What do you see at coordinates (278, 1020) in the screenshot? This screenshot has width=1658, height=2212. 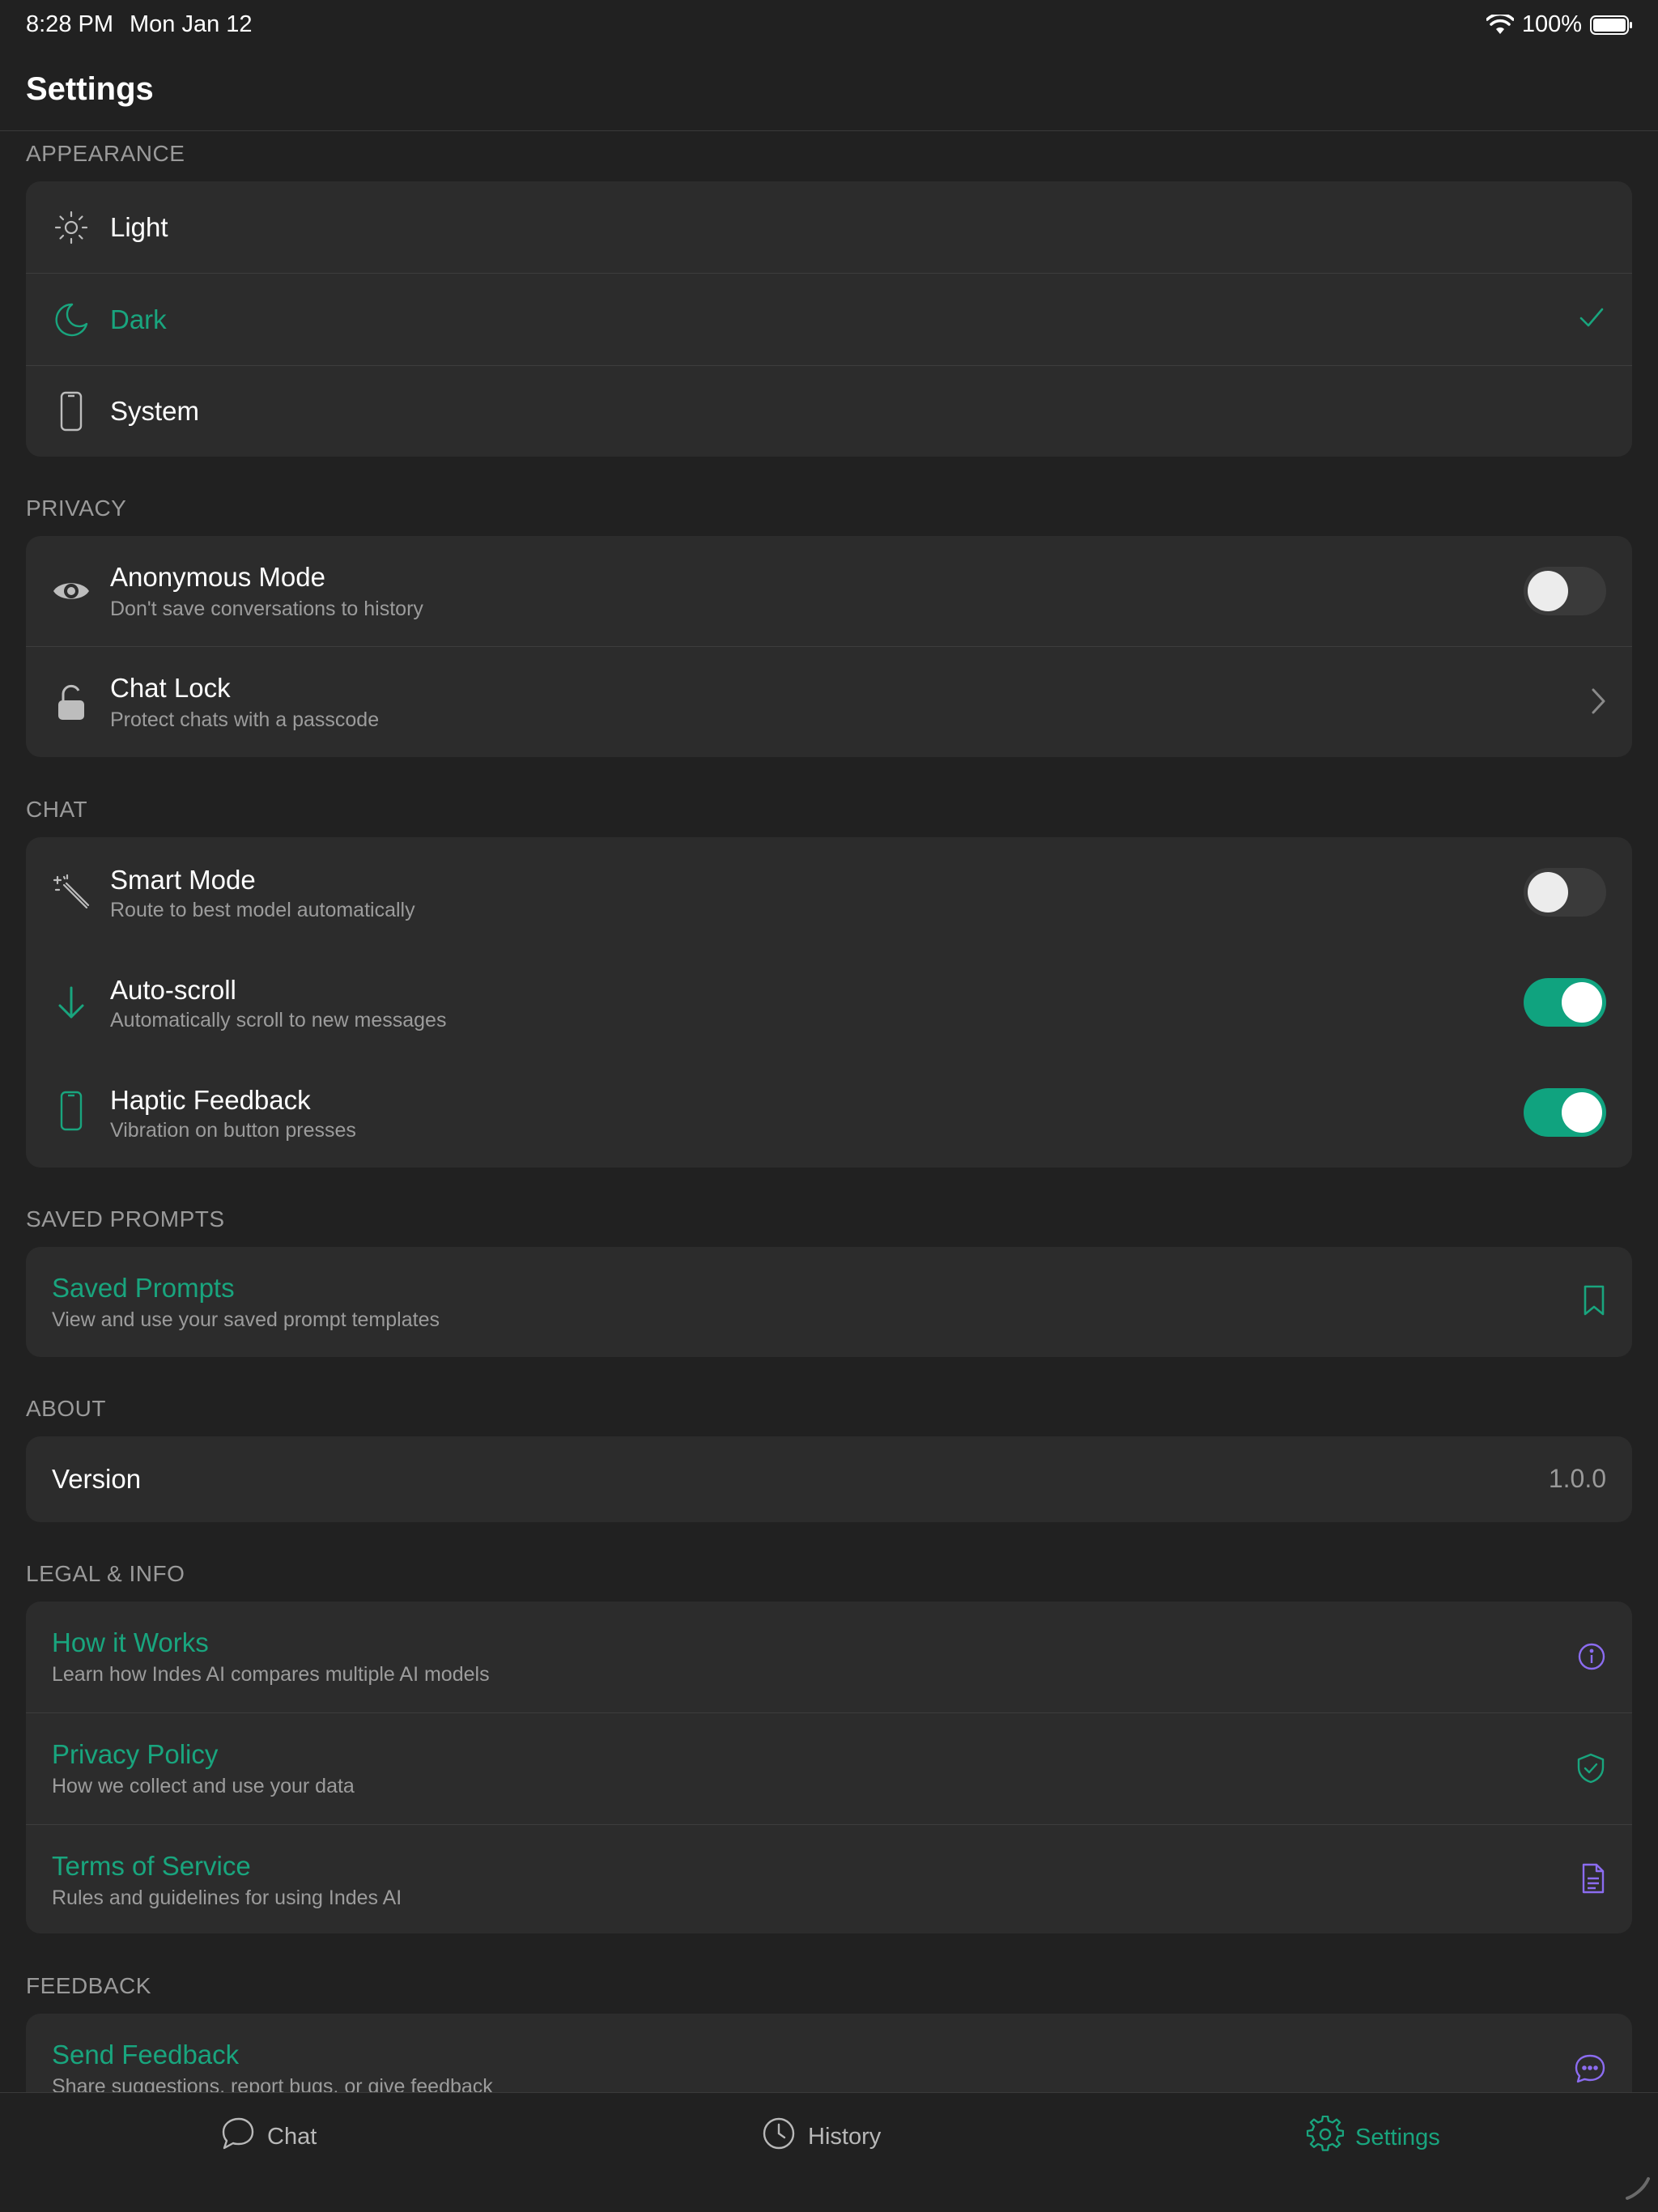 I see `auto-scroll-desc: Automatically scroll to new messages` at bounding box center [278, 1020].